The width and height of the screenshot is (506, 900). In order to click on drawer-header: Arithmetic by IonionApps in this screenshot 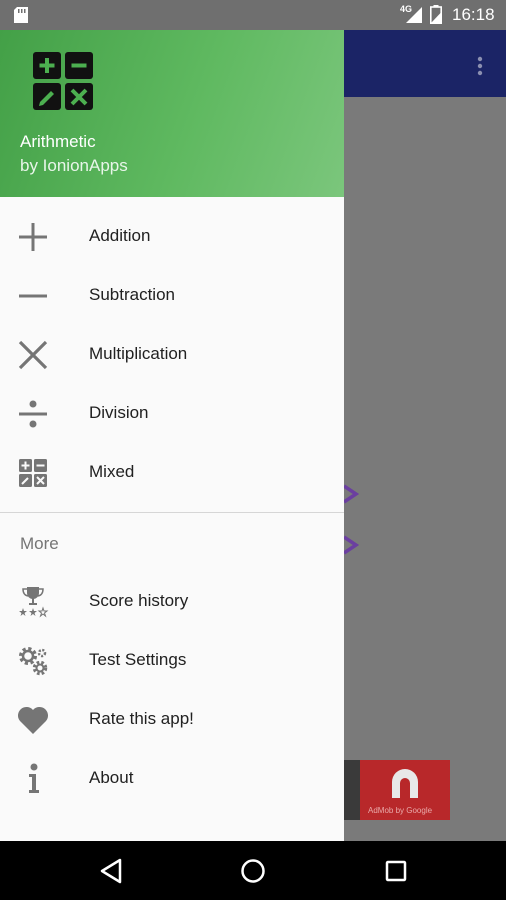, I will do `click(172, 113)`.